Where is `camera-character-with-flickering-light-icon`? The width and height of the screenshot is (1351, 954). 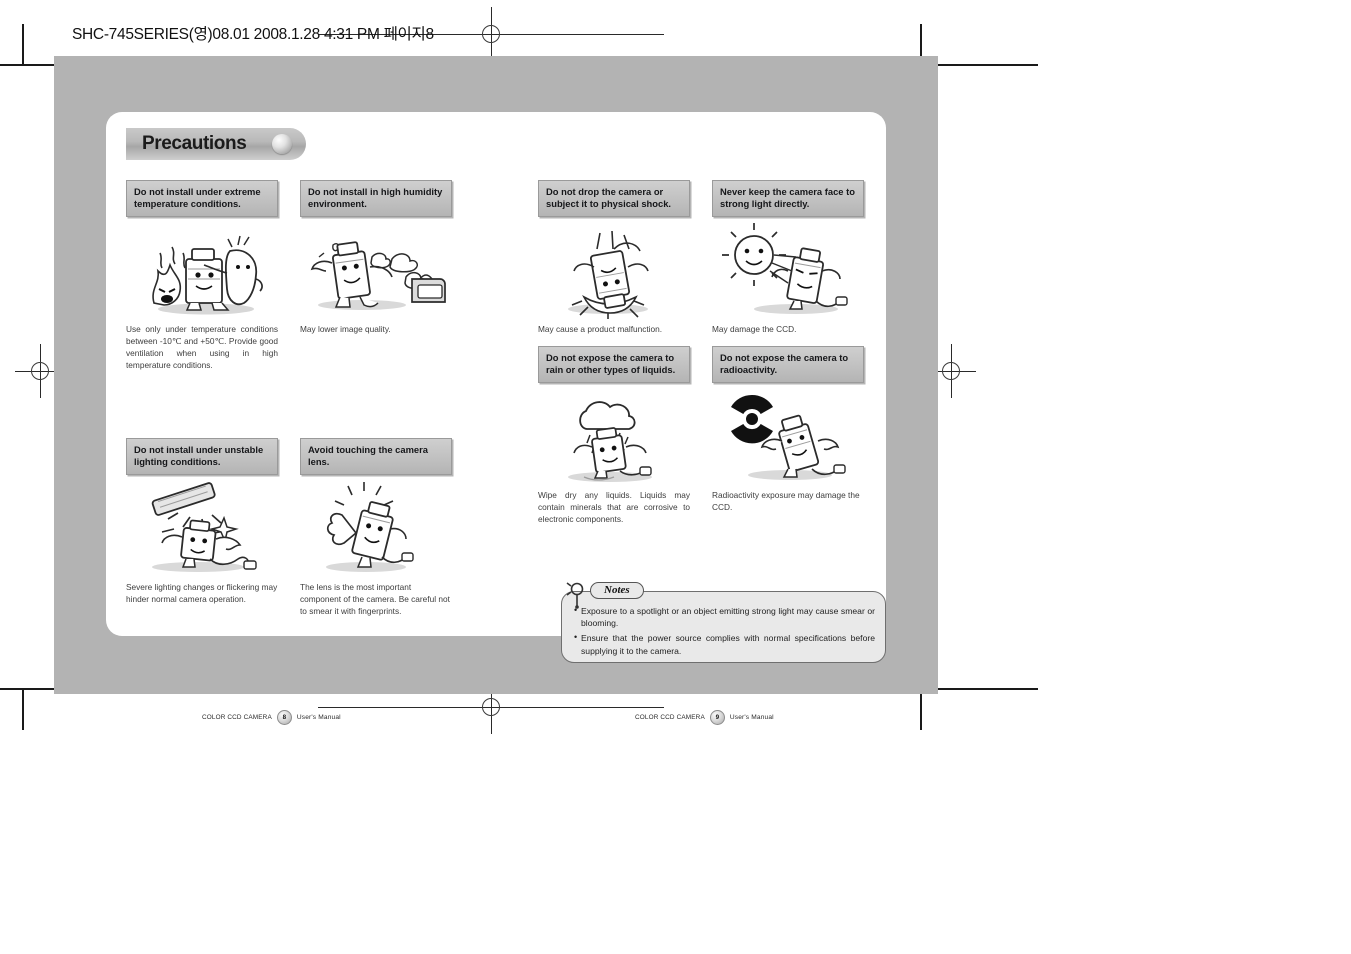 camera-character-with-flickering-light-icon is located at coordinates (202, 529).